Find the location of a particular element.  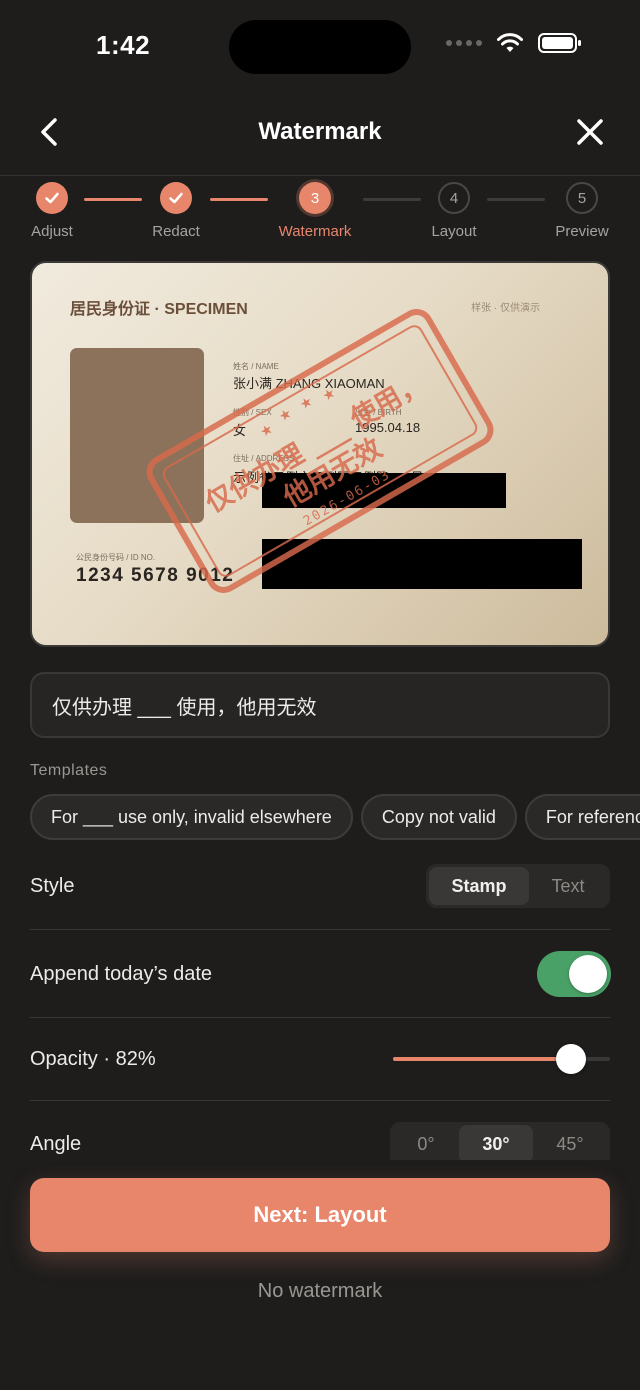

status-bar: 1:42 is located at coordinates (320, 48).